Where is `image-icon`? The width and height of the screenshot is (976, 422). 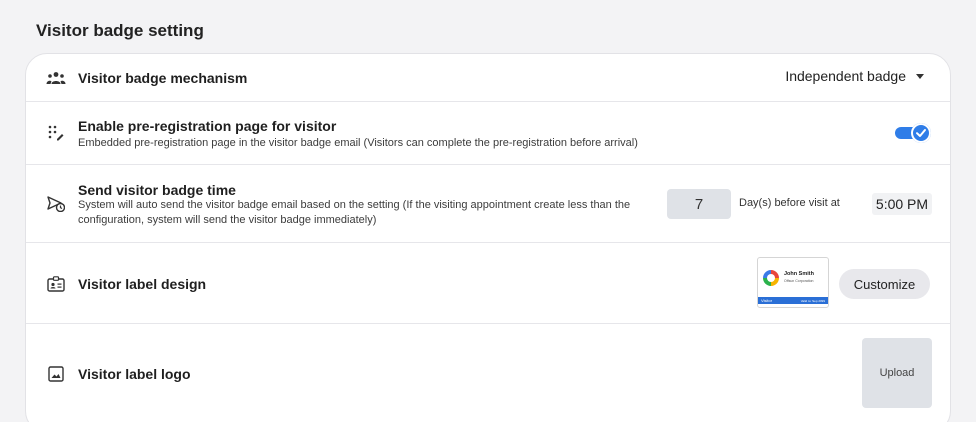
image-icon is located at coordinates (56, 374).